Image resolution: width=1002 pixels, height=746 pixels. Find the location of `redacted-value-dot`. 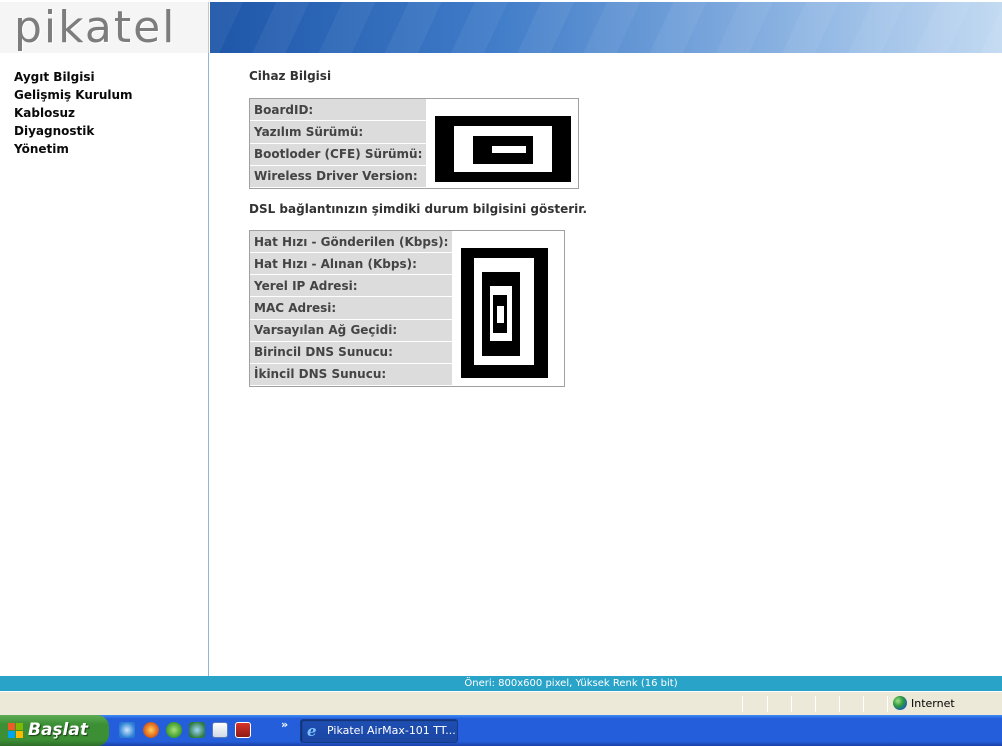

redacted-value-dot is located at coordinates (501, 314).